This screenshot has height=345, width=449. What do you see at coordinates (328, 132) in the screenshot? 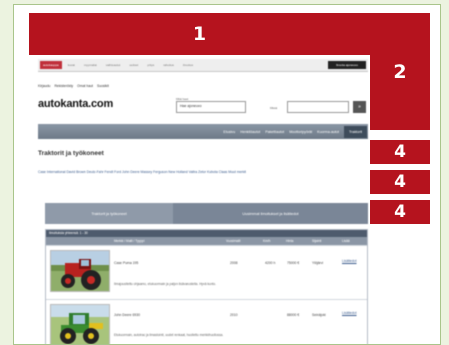
I see `main-nav-item: Kuorma-autot` at bounding box center [328, 132].